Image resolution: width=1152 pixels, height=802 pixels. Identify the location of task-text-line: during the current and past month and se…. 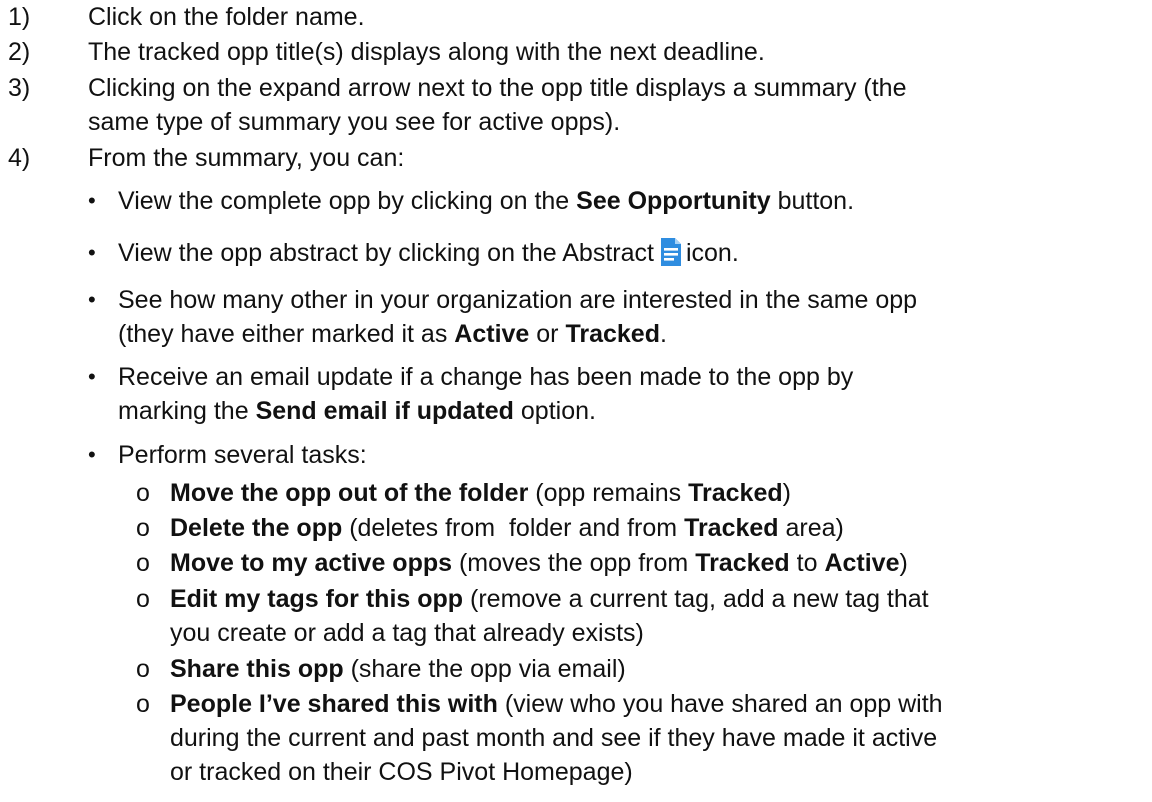
(554, 738).